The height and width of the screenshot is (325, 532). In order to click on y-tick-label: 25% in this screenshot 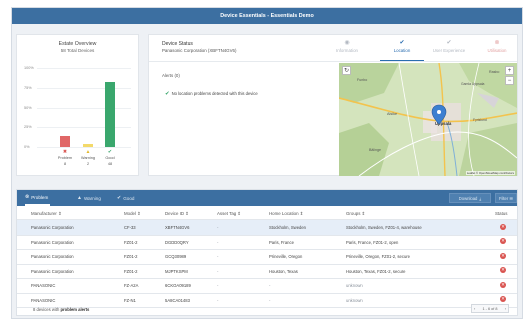, I will do `click(28, 127)`.